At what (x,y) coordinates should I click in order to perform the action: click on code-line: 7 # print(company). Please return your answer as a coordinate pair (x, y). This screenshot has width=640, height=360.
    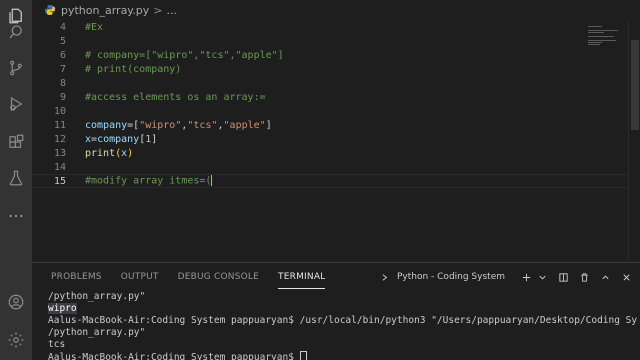
    Looking at the image, I should click on (330, 69).